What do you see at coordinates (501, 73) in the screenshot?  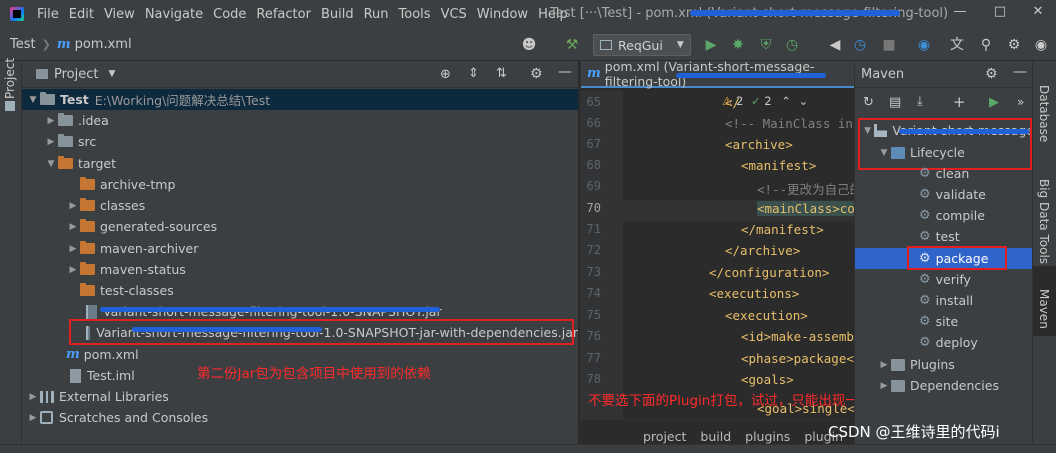 I see `expand-all-icon: ⇅` at bounding box center [501, 73].